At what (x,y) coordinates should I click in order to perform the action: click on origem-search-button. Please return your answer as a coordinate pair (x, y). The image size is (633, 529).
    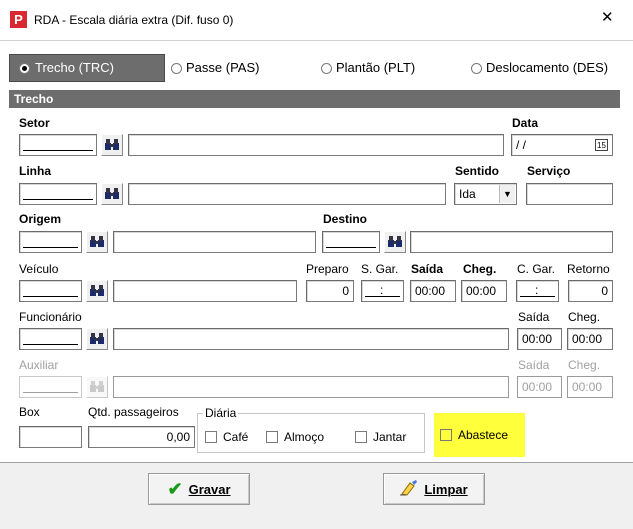
    Looking at the image, I should click on (97, 242).